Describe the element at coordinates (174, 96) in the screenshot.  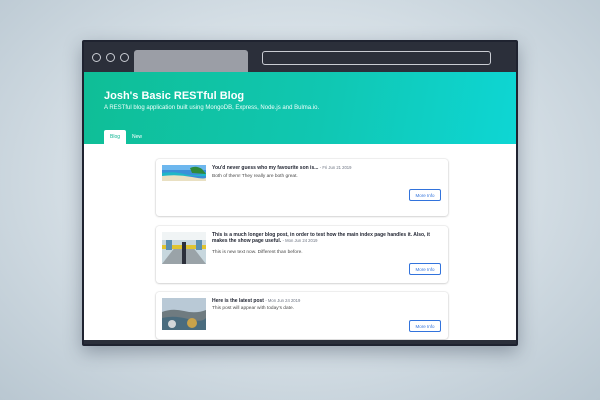
I see `page-title: Josh's Basic RESTful Blog` at that location.